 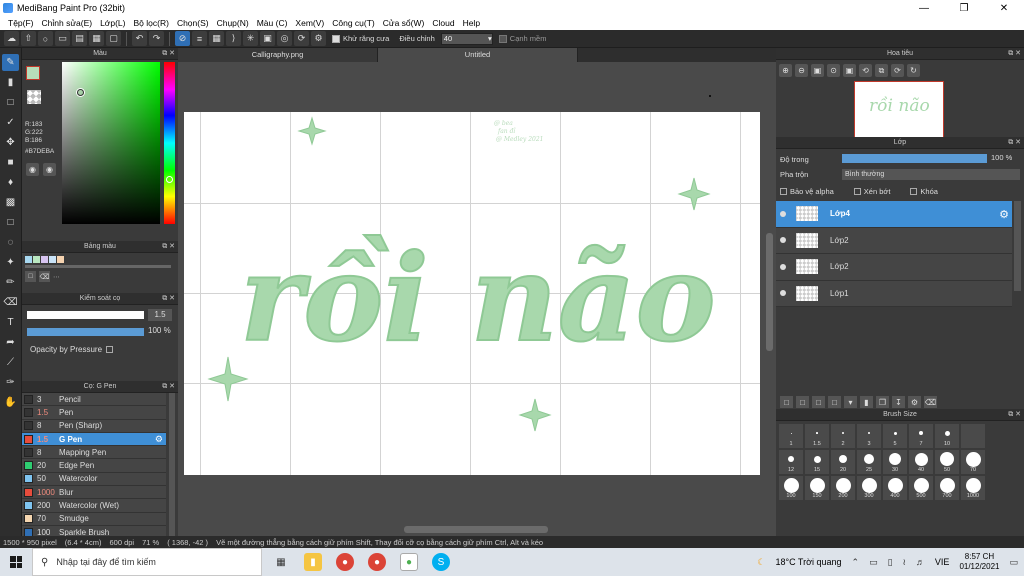 What do you see at coordinates (478, 55) in the screenshot?
I see `tab-untitled: Untitled` at bounding box center [478, 55].